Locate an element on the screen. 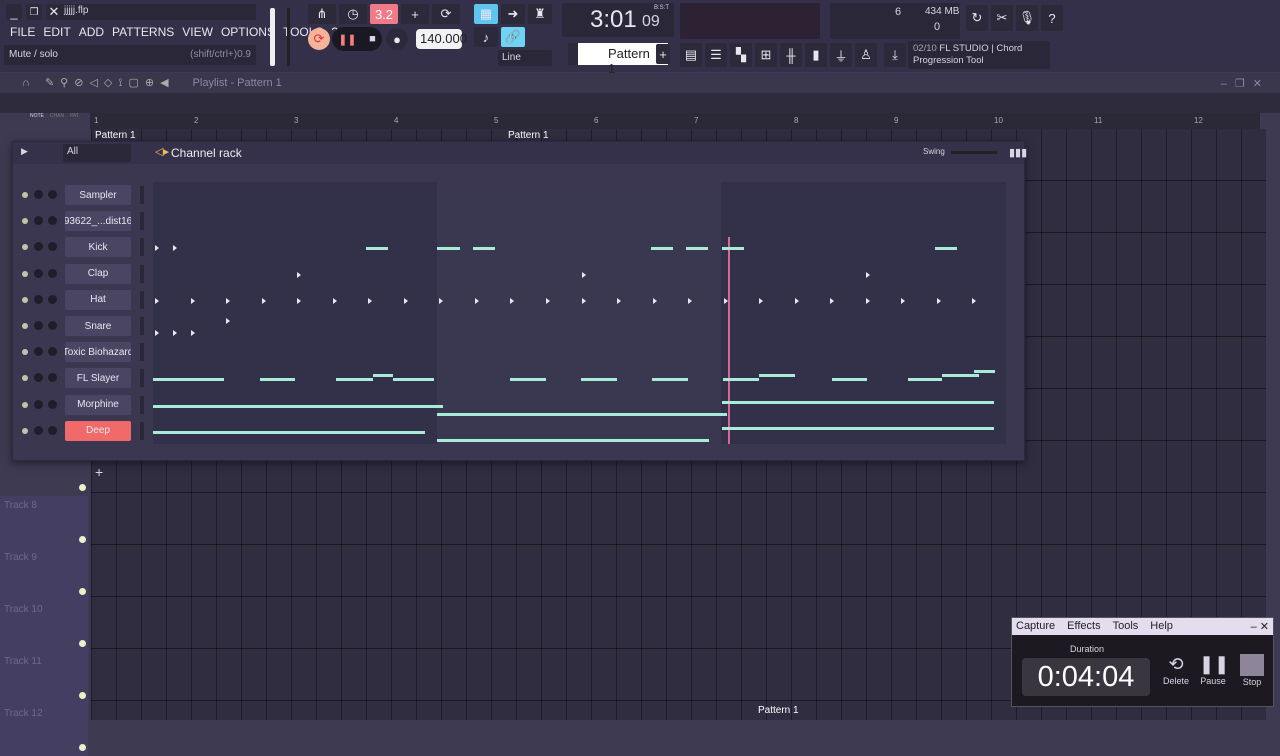  swing-slider is located at coordinates (974, 152).